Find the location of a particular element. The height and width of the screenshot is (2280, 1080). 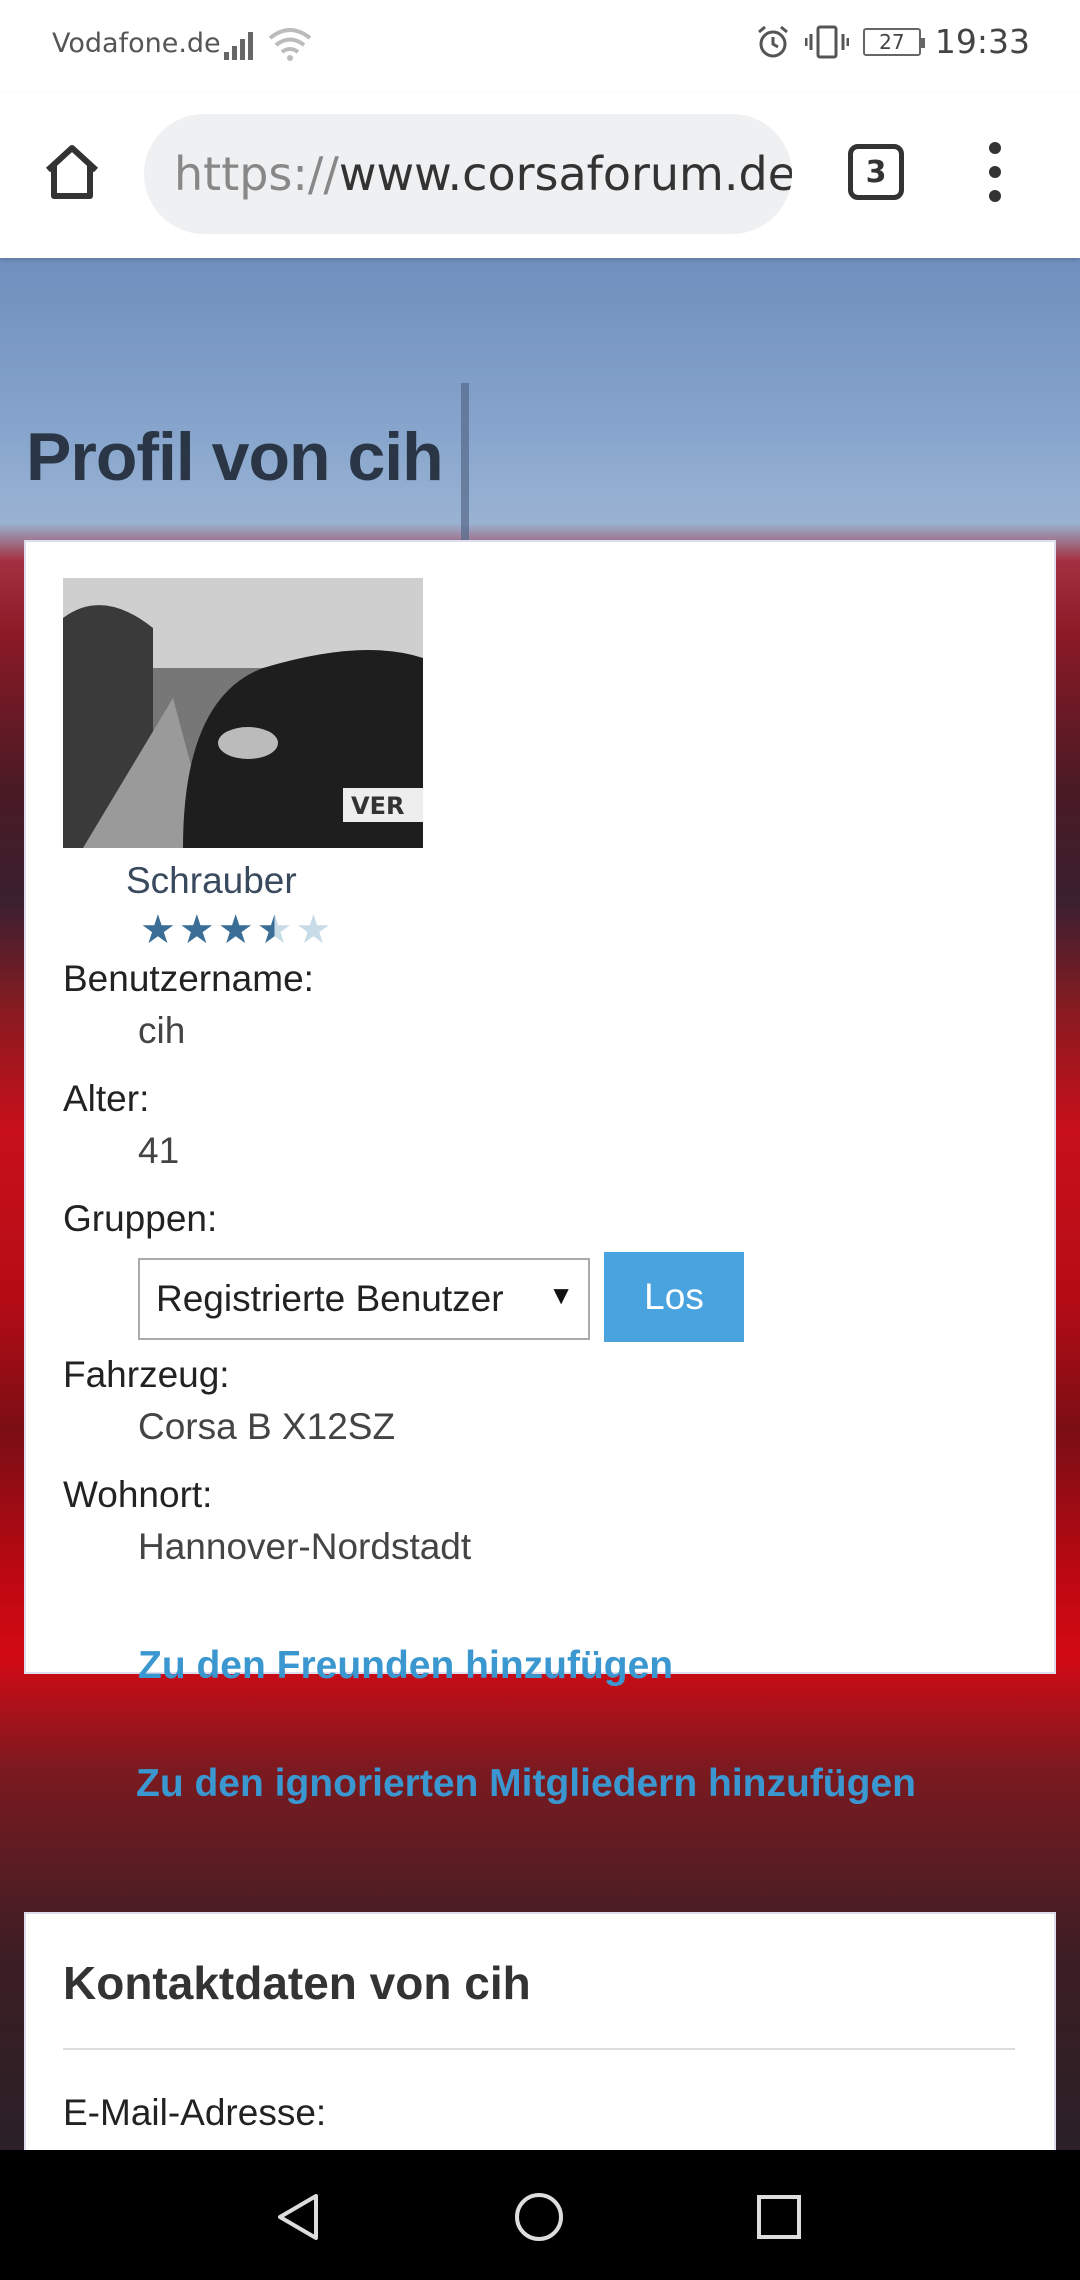

vehicle-label: Fahrzeug: is located at coordinates (146, 1374).